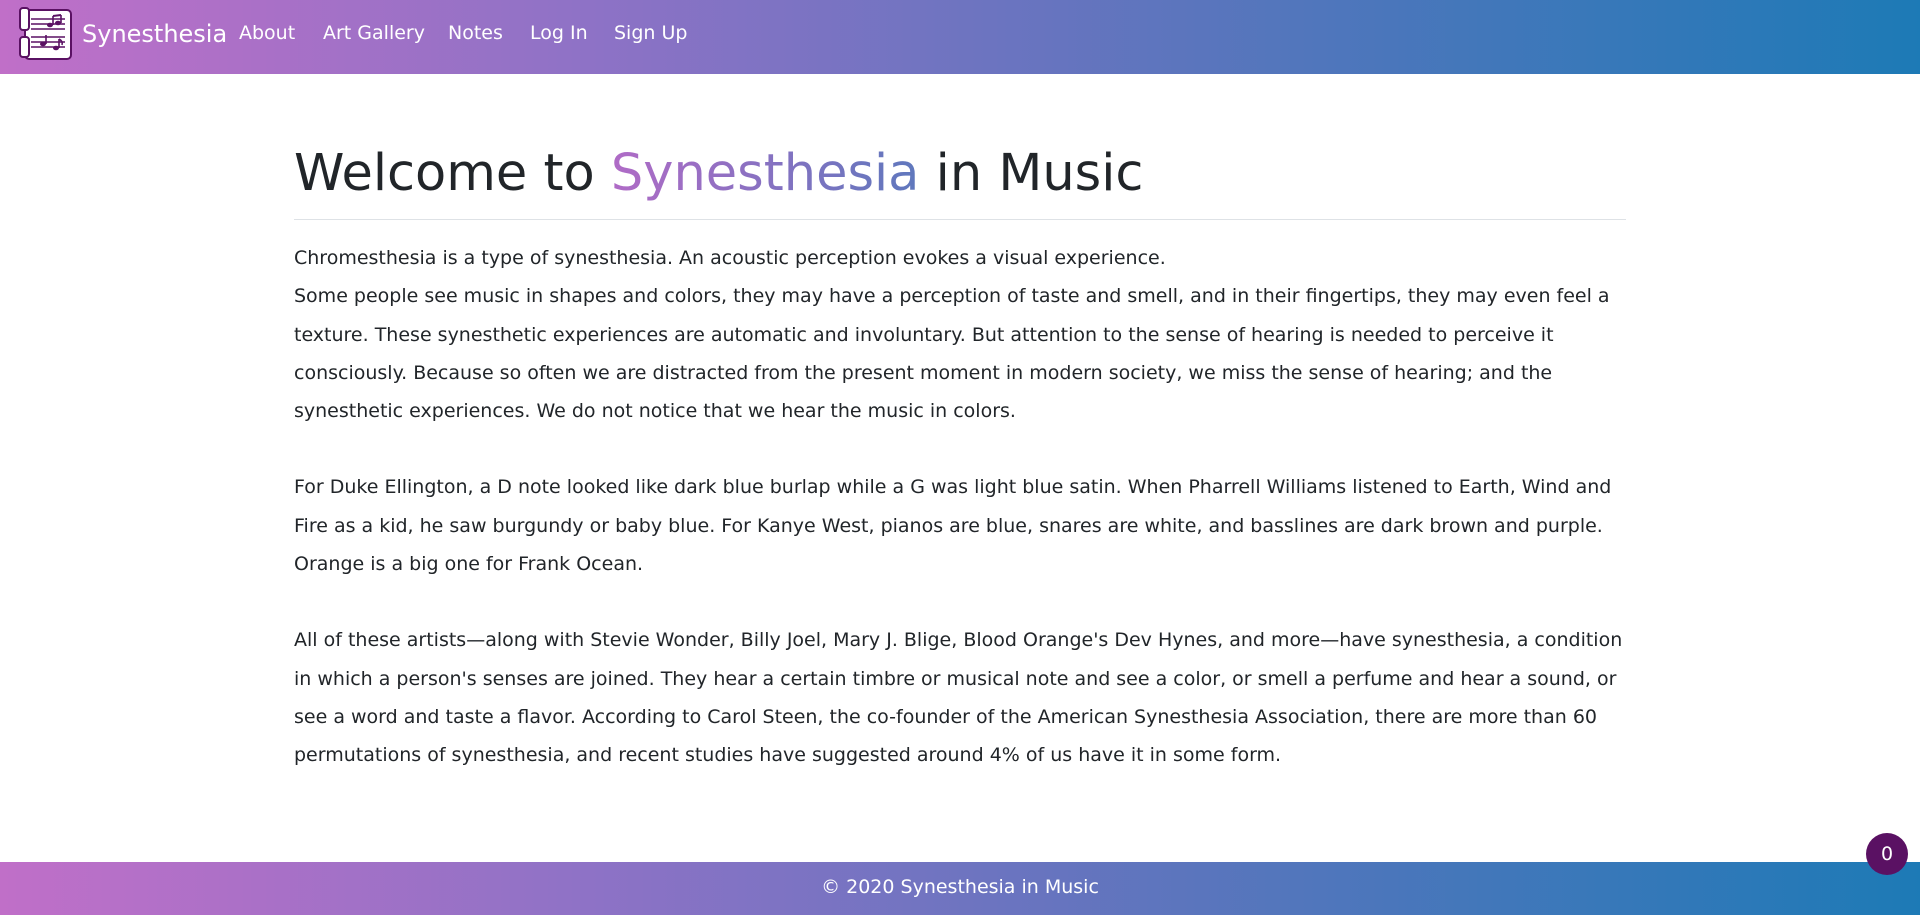 This screenshot has width=1920, height=915. What do you see at coordinates (650, 33) in the screenshot?
I see `nav-sign-up: Sign Up` at bounding box center [650, 33].